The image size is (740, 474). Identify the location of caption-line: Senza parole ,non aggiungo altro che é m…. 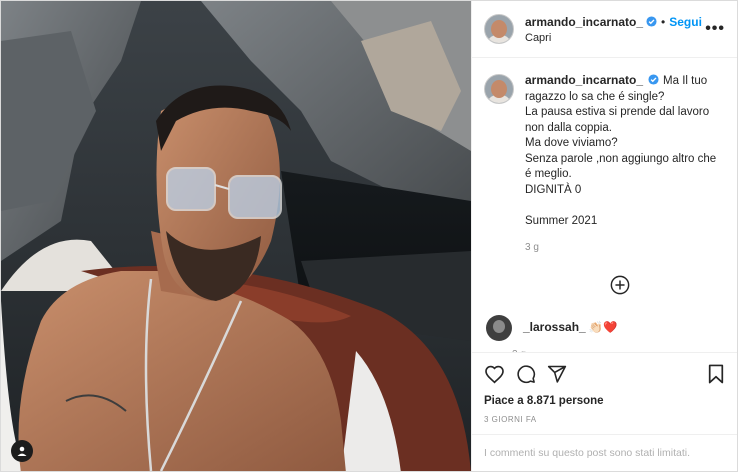
(621, 166).